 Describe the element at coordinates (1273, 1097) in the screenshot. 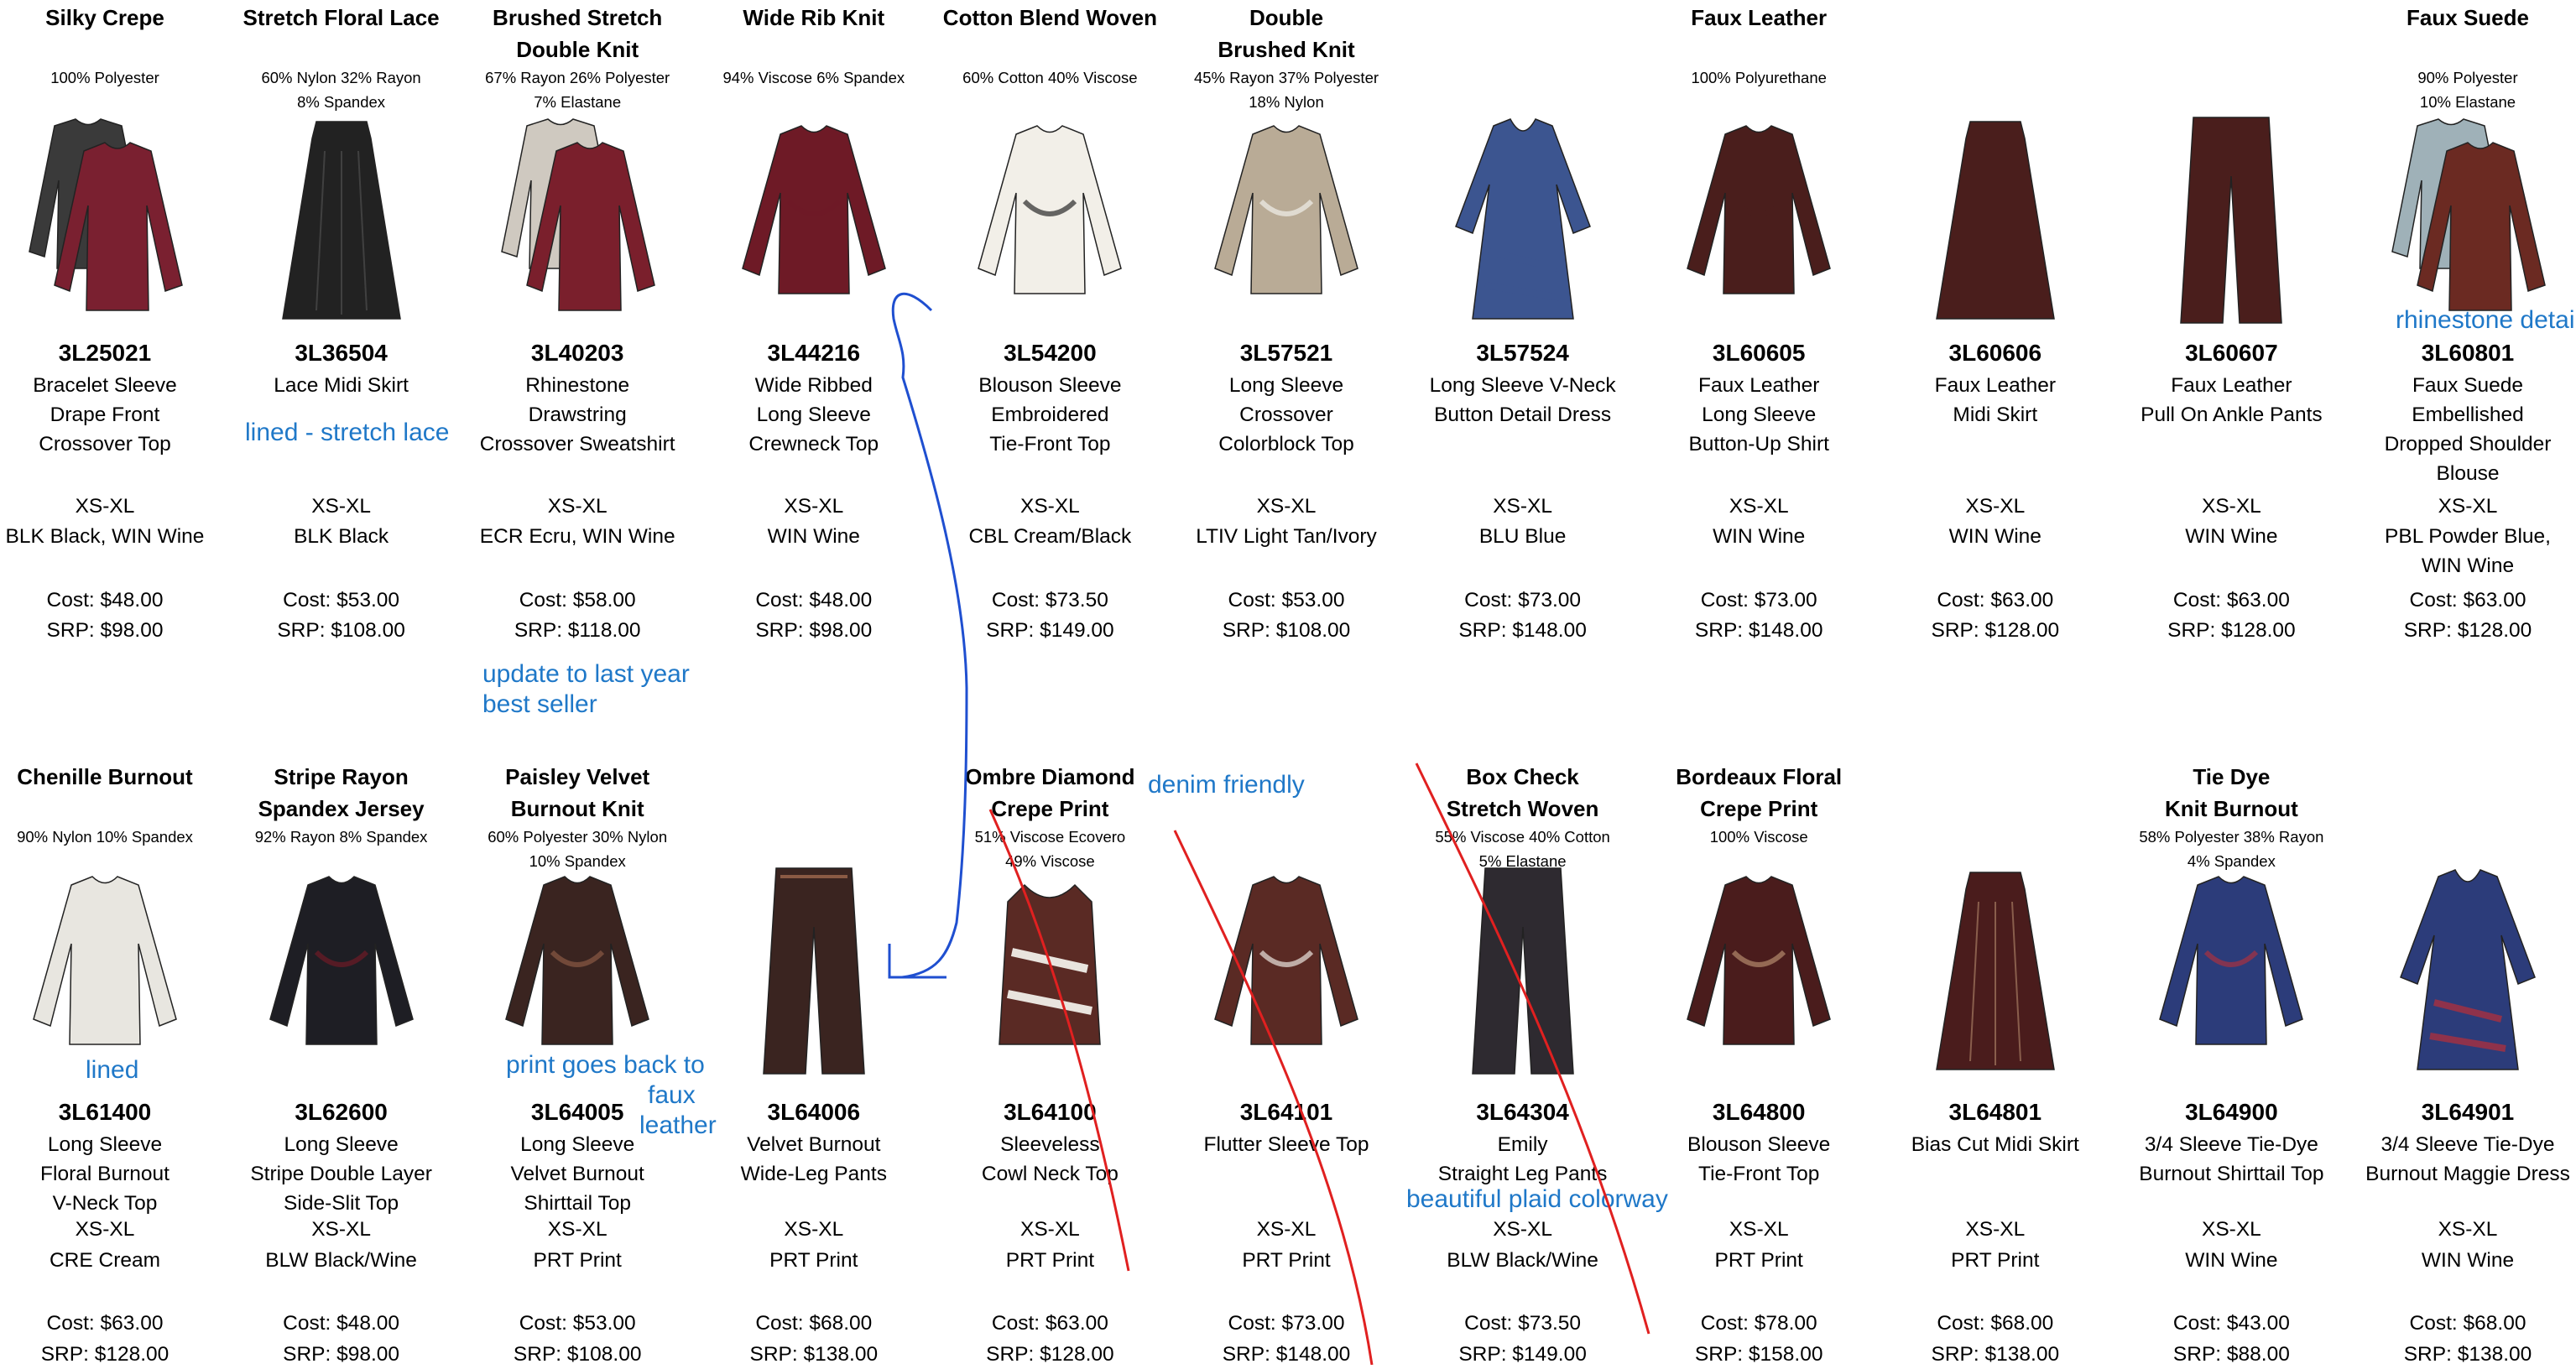

I see `strike-line-3l64101` at that location.